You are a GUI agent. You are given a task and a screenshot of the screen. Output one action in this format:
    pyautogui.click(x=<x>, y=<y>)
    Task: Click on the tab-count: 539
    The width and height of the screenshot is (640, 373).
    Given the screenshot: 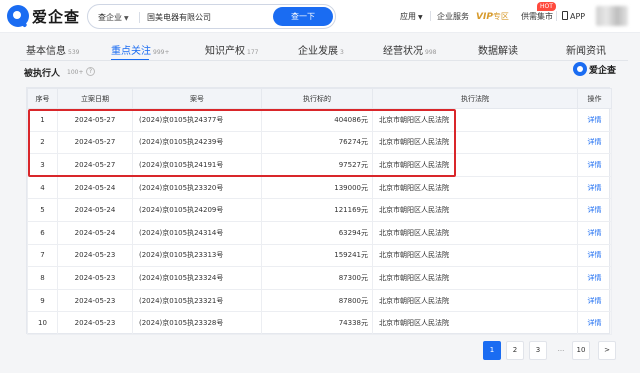 What is the action you would take?
    pyautogui.click(x=74, y=52)
    